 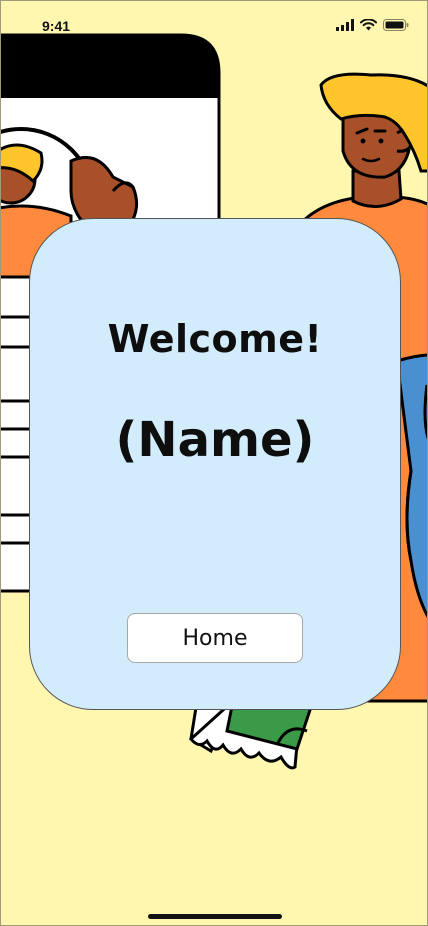 What do you see at coordinates (215, 339) in the screenshot?
I see `welcome-title: Welcome!` at bounding box center [215, 339].